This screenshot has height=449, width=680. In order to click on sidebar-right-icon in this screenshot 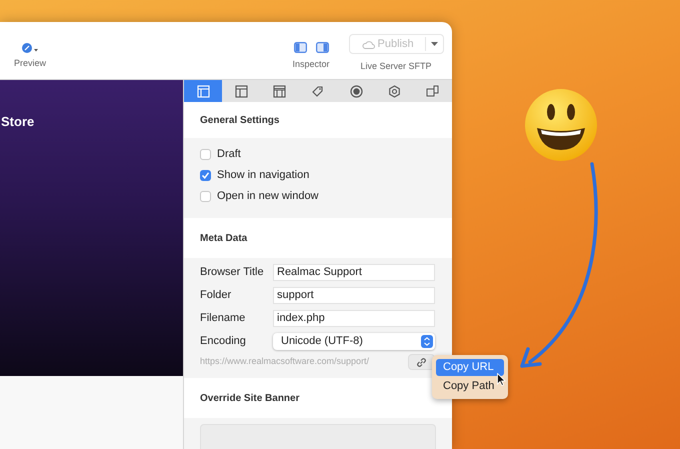, I will do `click(322, 47)`.